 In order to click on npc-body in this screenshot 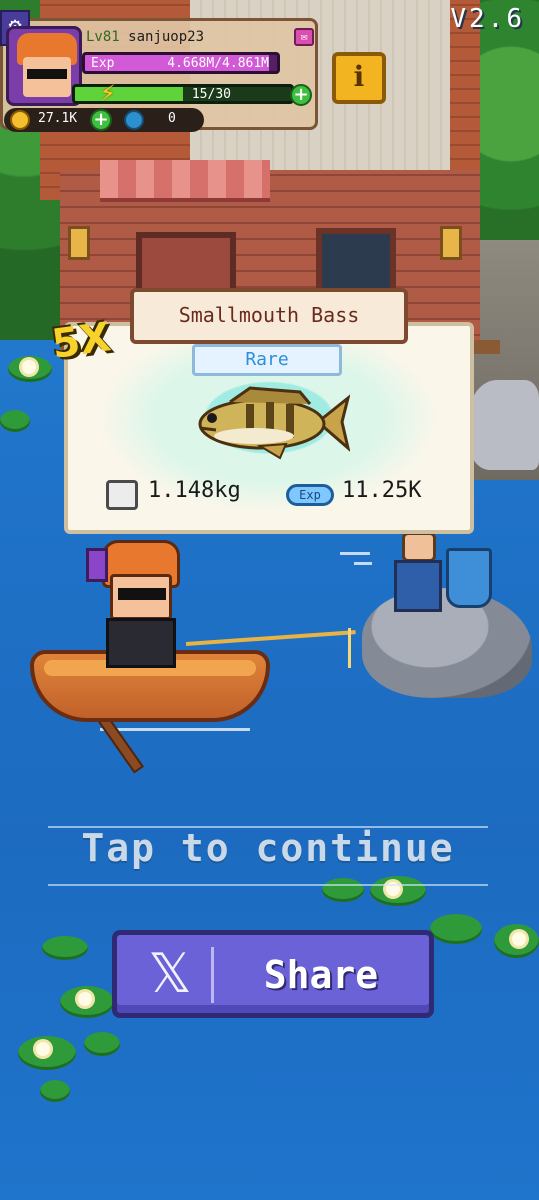, I will do `click(418, 586)`.